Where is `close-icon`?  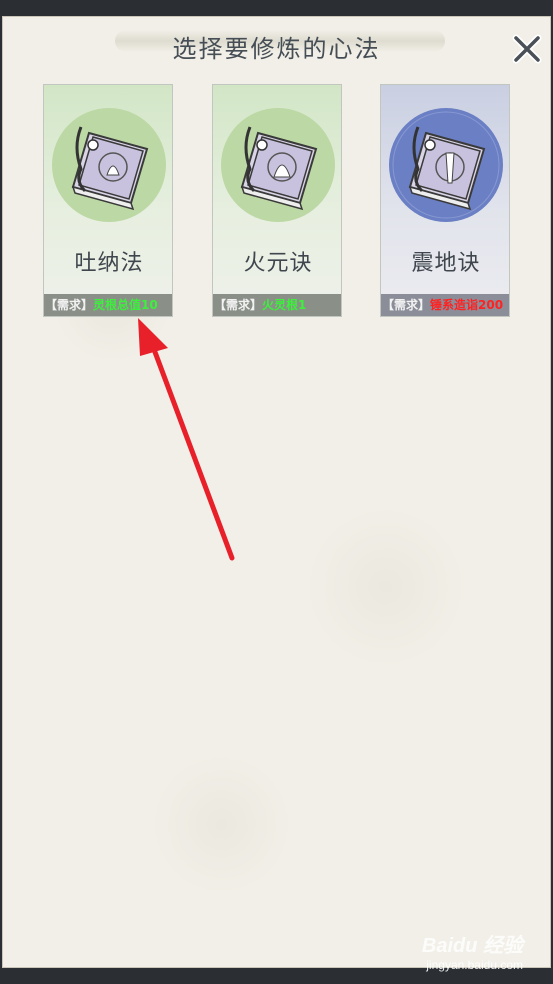 close-icon is located at coordinates (527, 49).